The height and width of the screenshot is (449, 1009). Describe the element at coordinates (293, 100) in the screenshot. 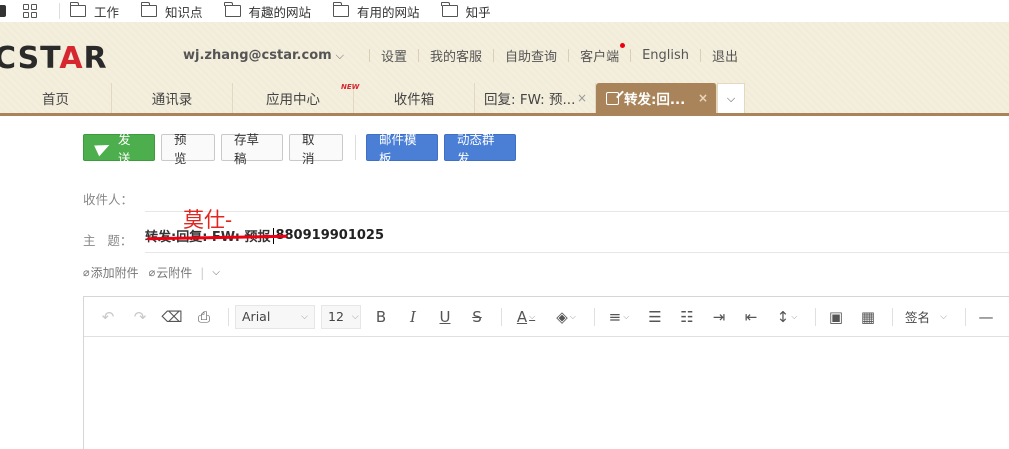

I see `tab-label: 应用中心` at that location.